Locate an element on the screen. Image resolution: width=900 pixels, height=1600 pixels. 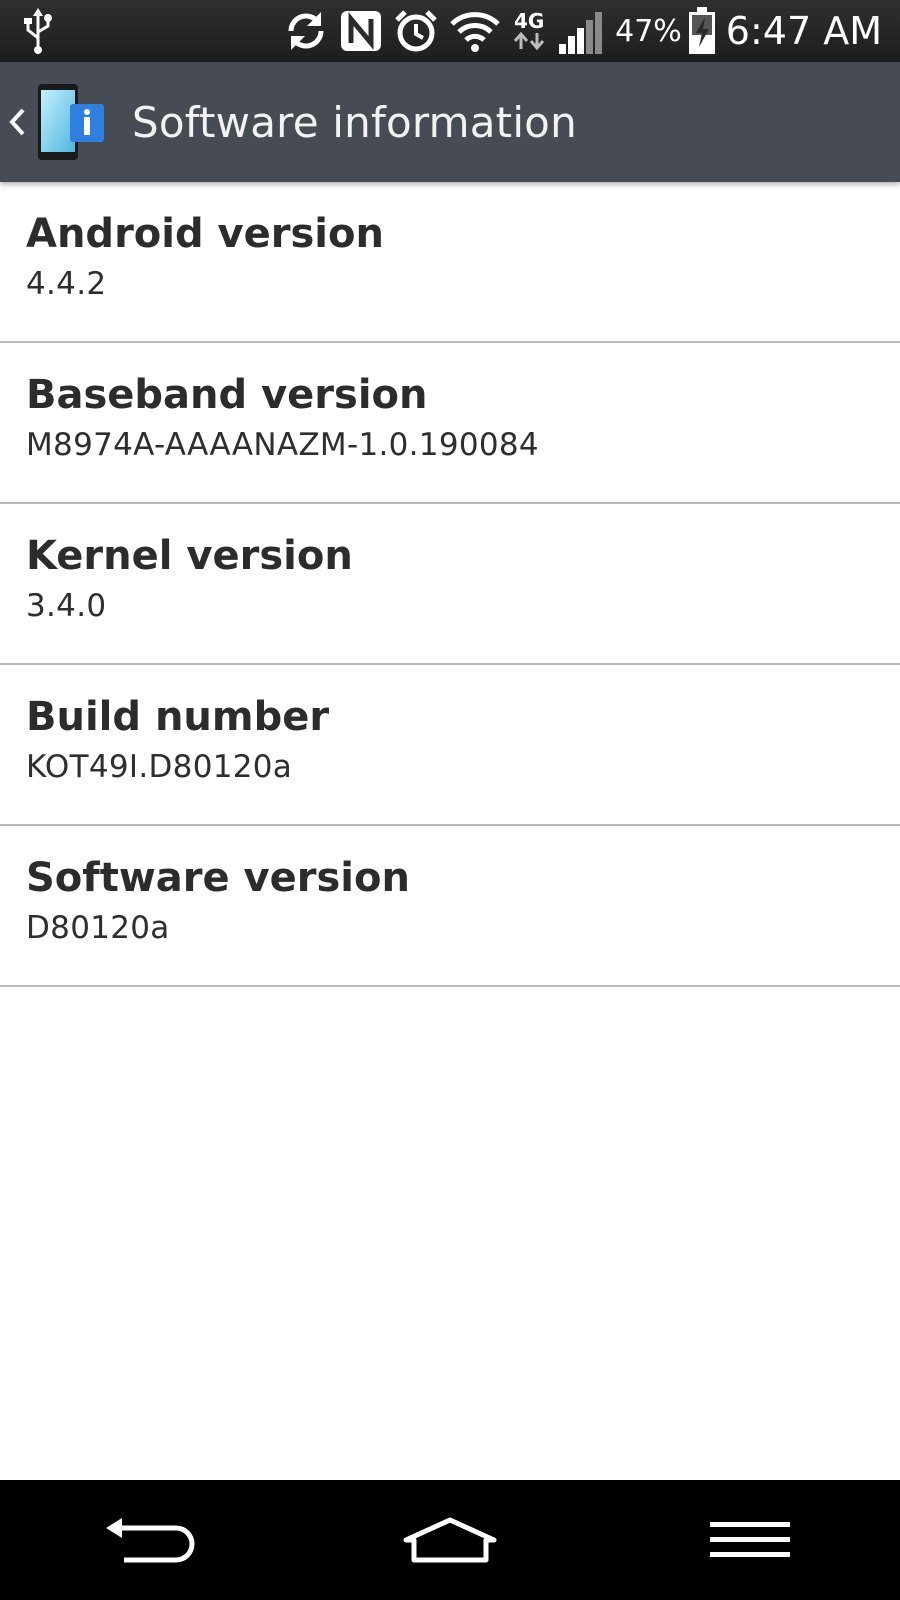
list-item-android-version: Android version 4.4.2 is located at coordinates (450, 262).